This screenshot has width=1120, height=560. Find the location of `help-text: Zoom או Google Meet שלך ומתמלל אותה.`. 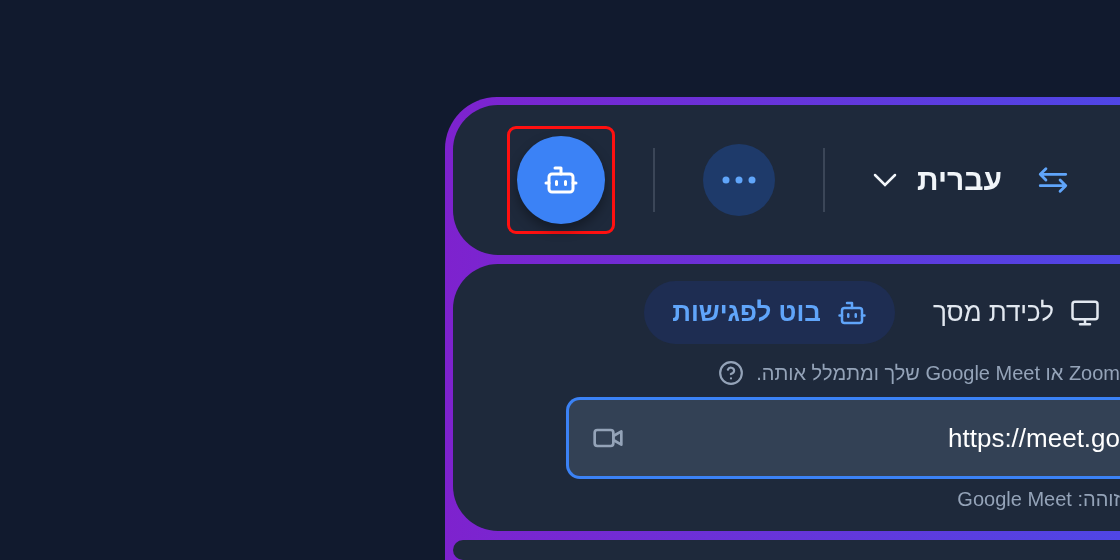

help-text: Zoom או Google Meet שלך ומתמלל אותה. is located at coordinates (938, 373).